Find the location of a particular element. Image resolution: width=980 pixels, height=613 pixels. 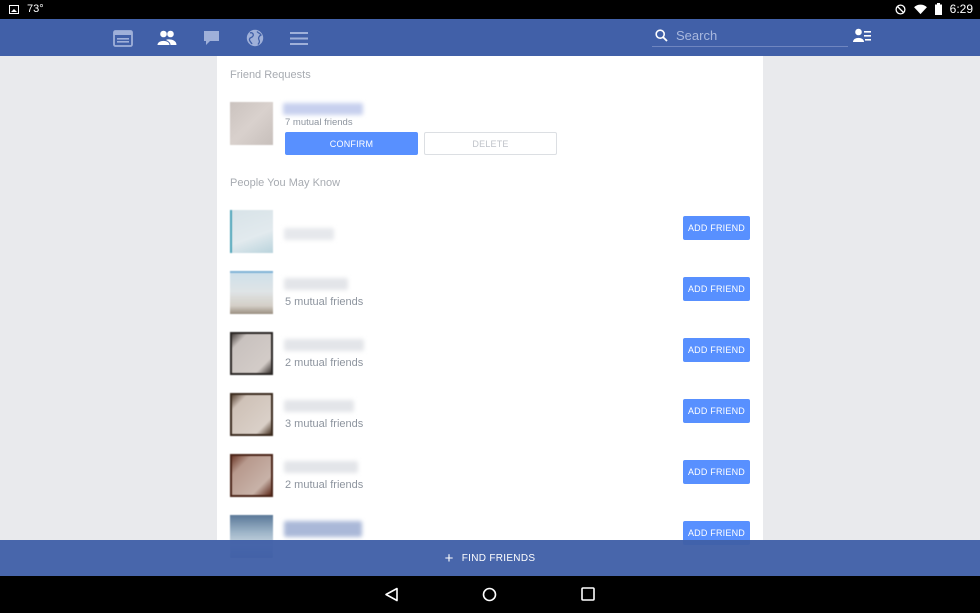

confirm-button: CONFIRM is located at coordinates (351, 143).